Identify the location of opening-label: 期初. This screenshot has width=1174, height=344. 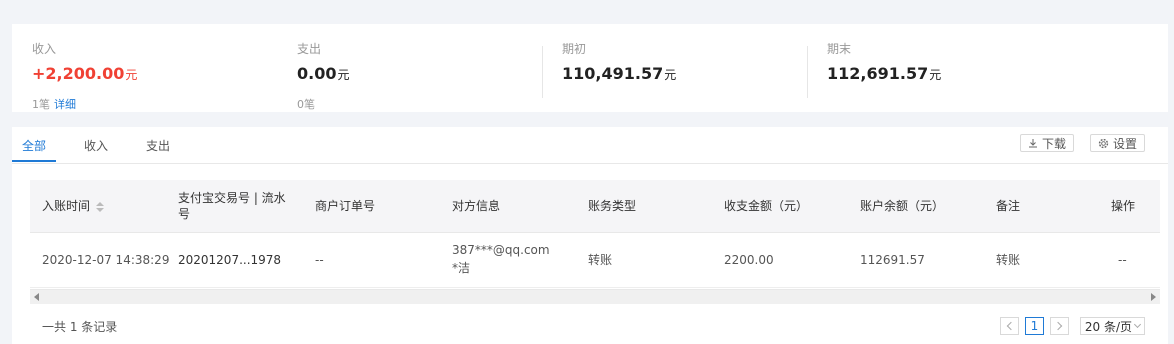
(574, 49).